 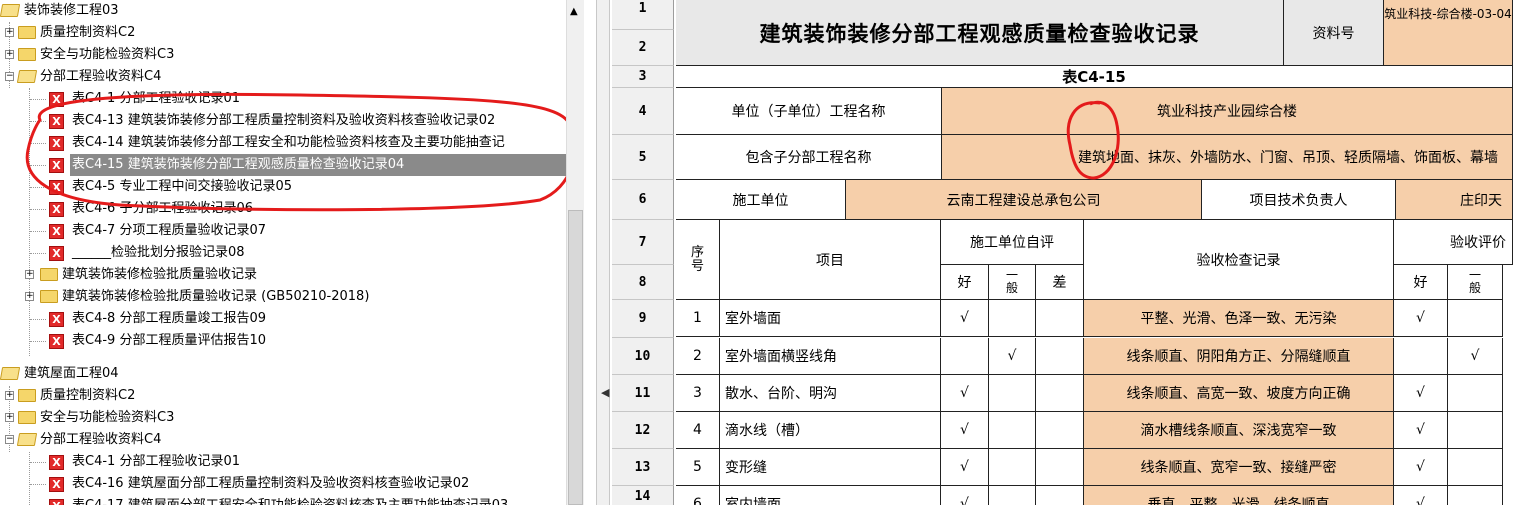 What do you see at coordinates (643, 319) in the screenshot?
I see `row-header: 9` at bounding box center [643, 319].